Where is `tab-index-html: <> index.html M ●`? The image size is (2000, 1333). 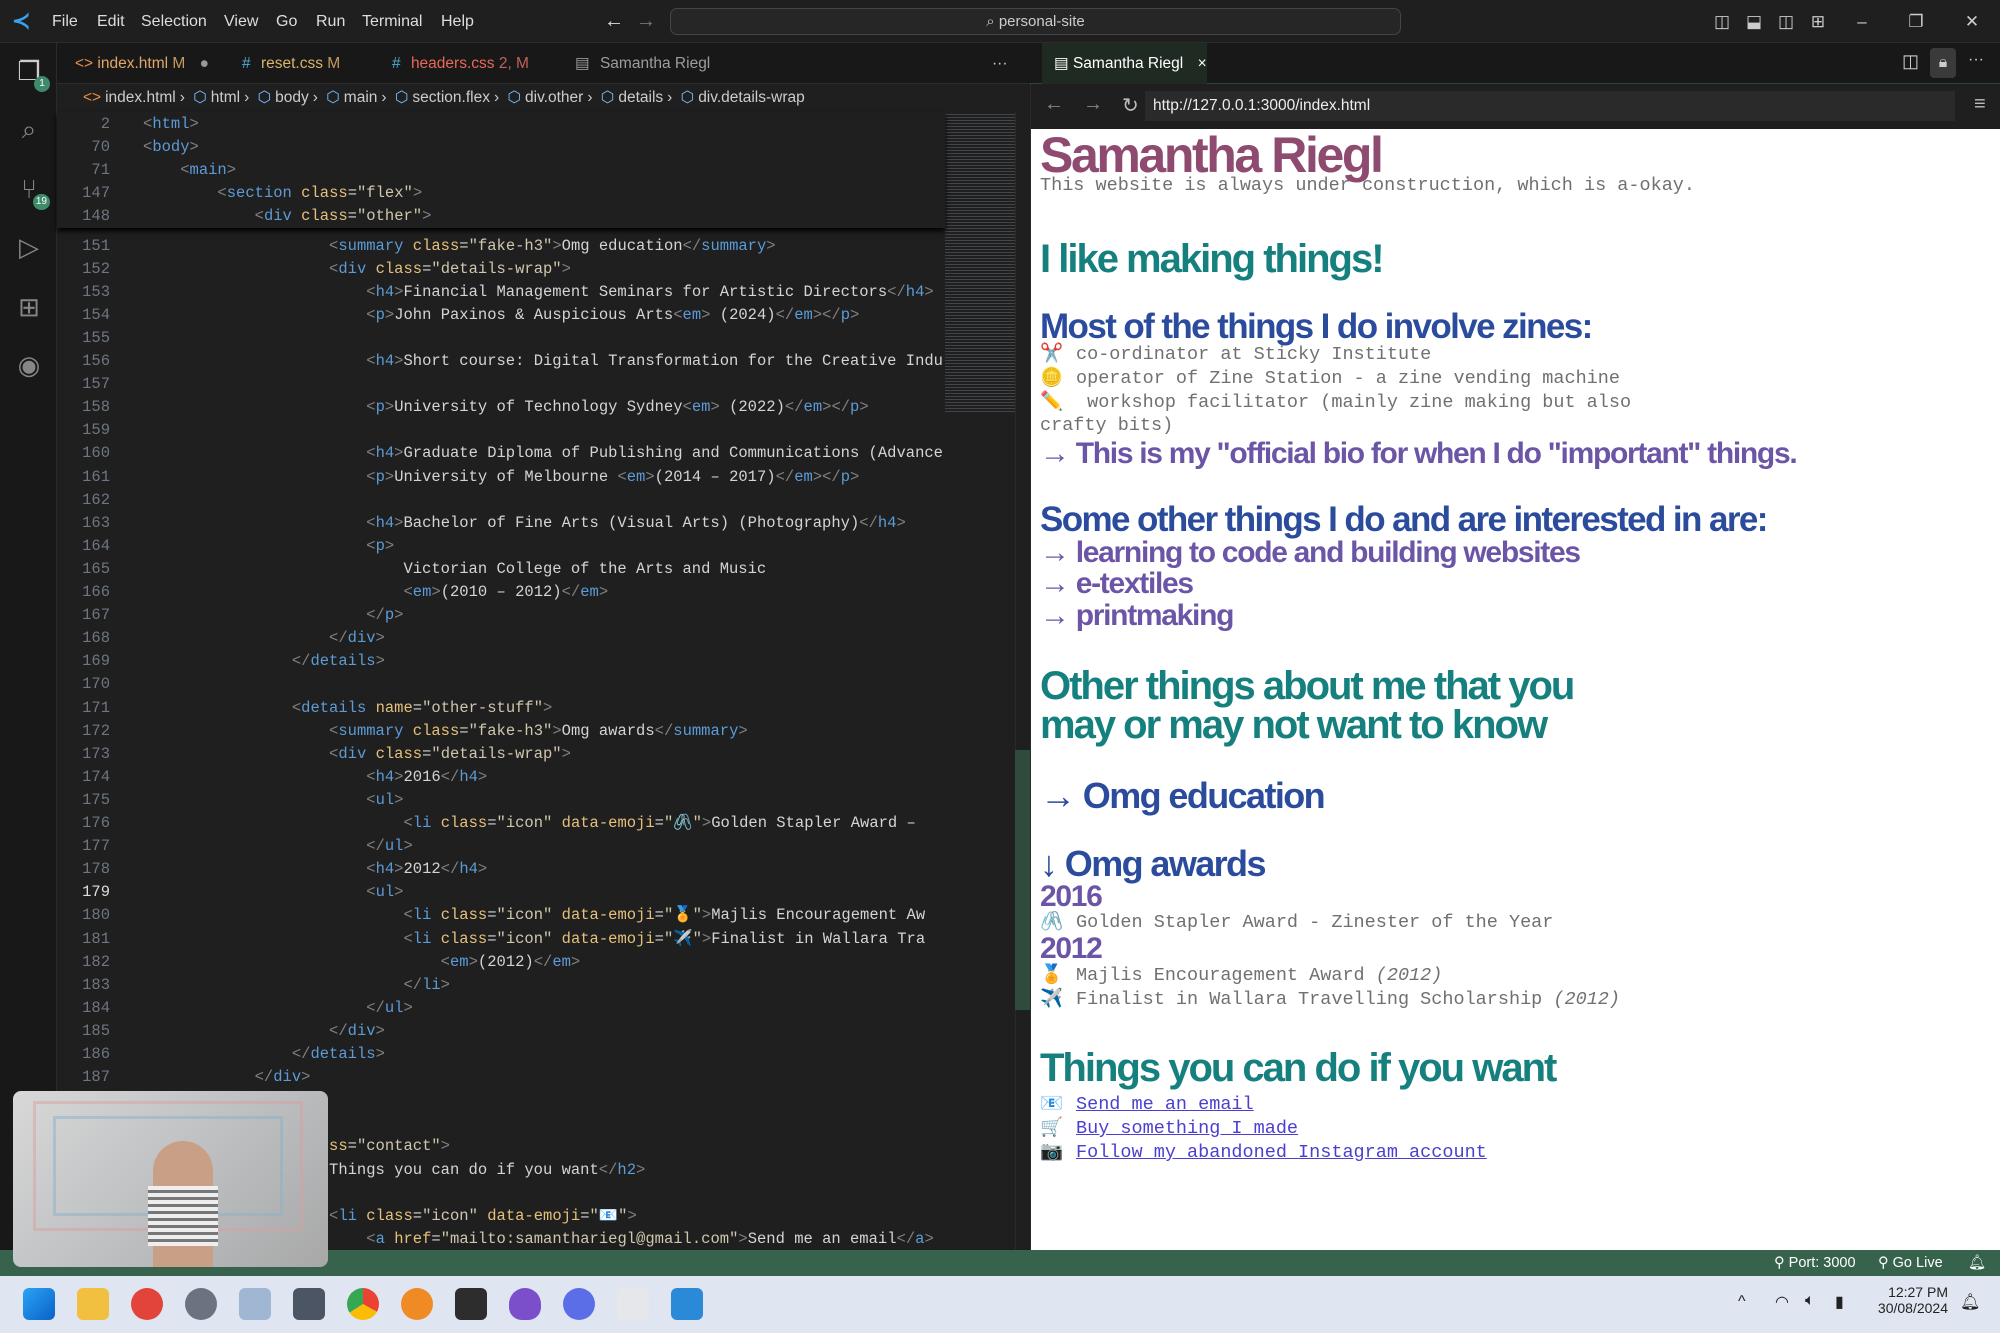
tab-index-html: <> index.html M ● is located at coordinates (142, 63).